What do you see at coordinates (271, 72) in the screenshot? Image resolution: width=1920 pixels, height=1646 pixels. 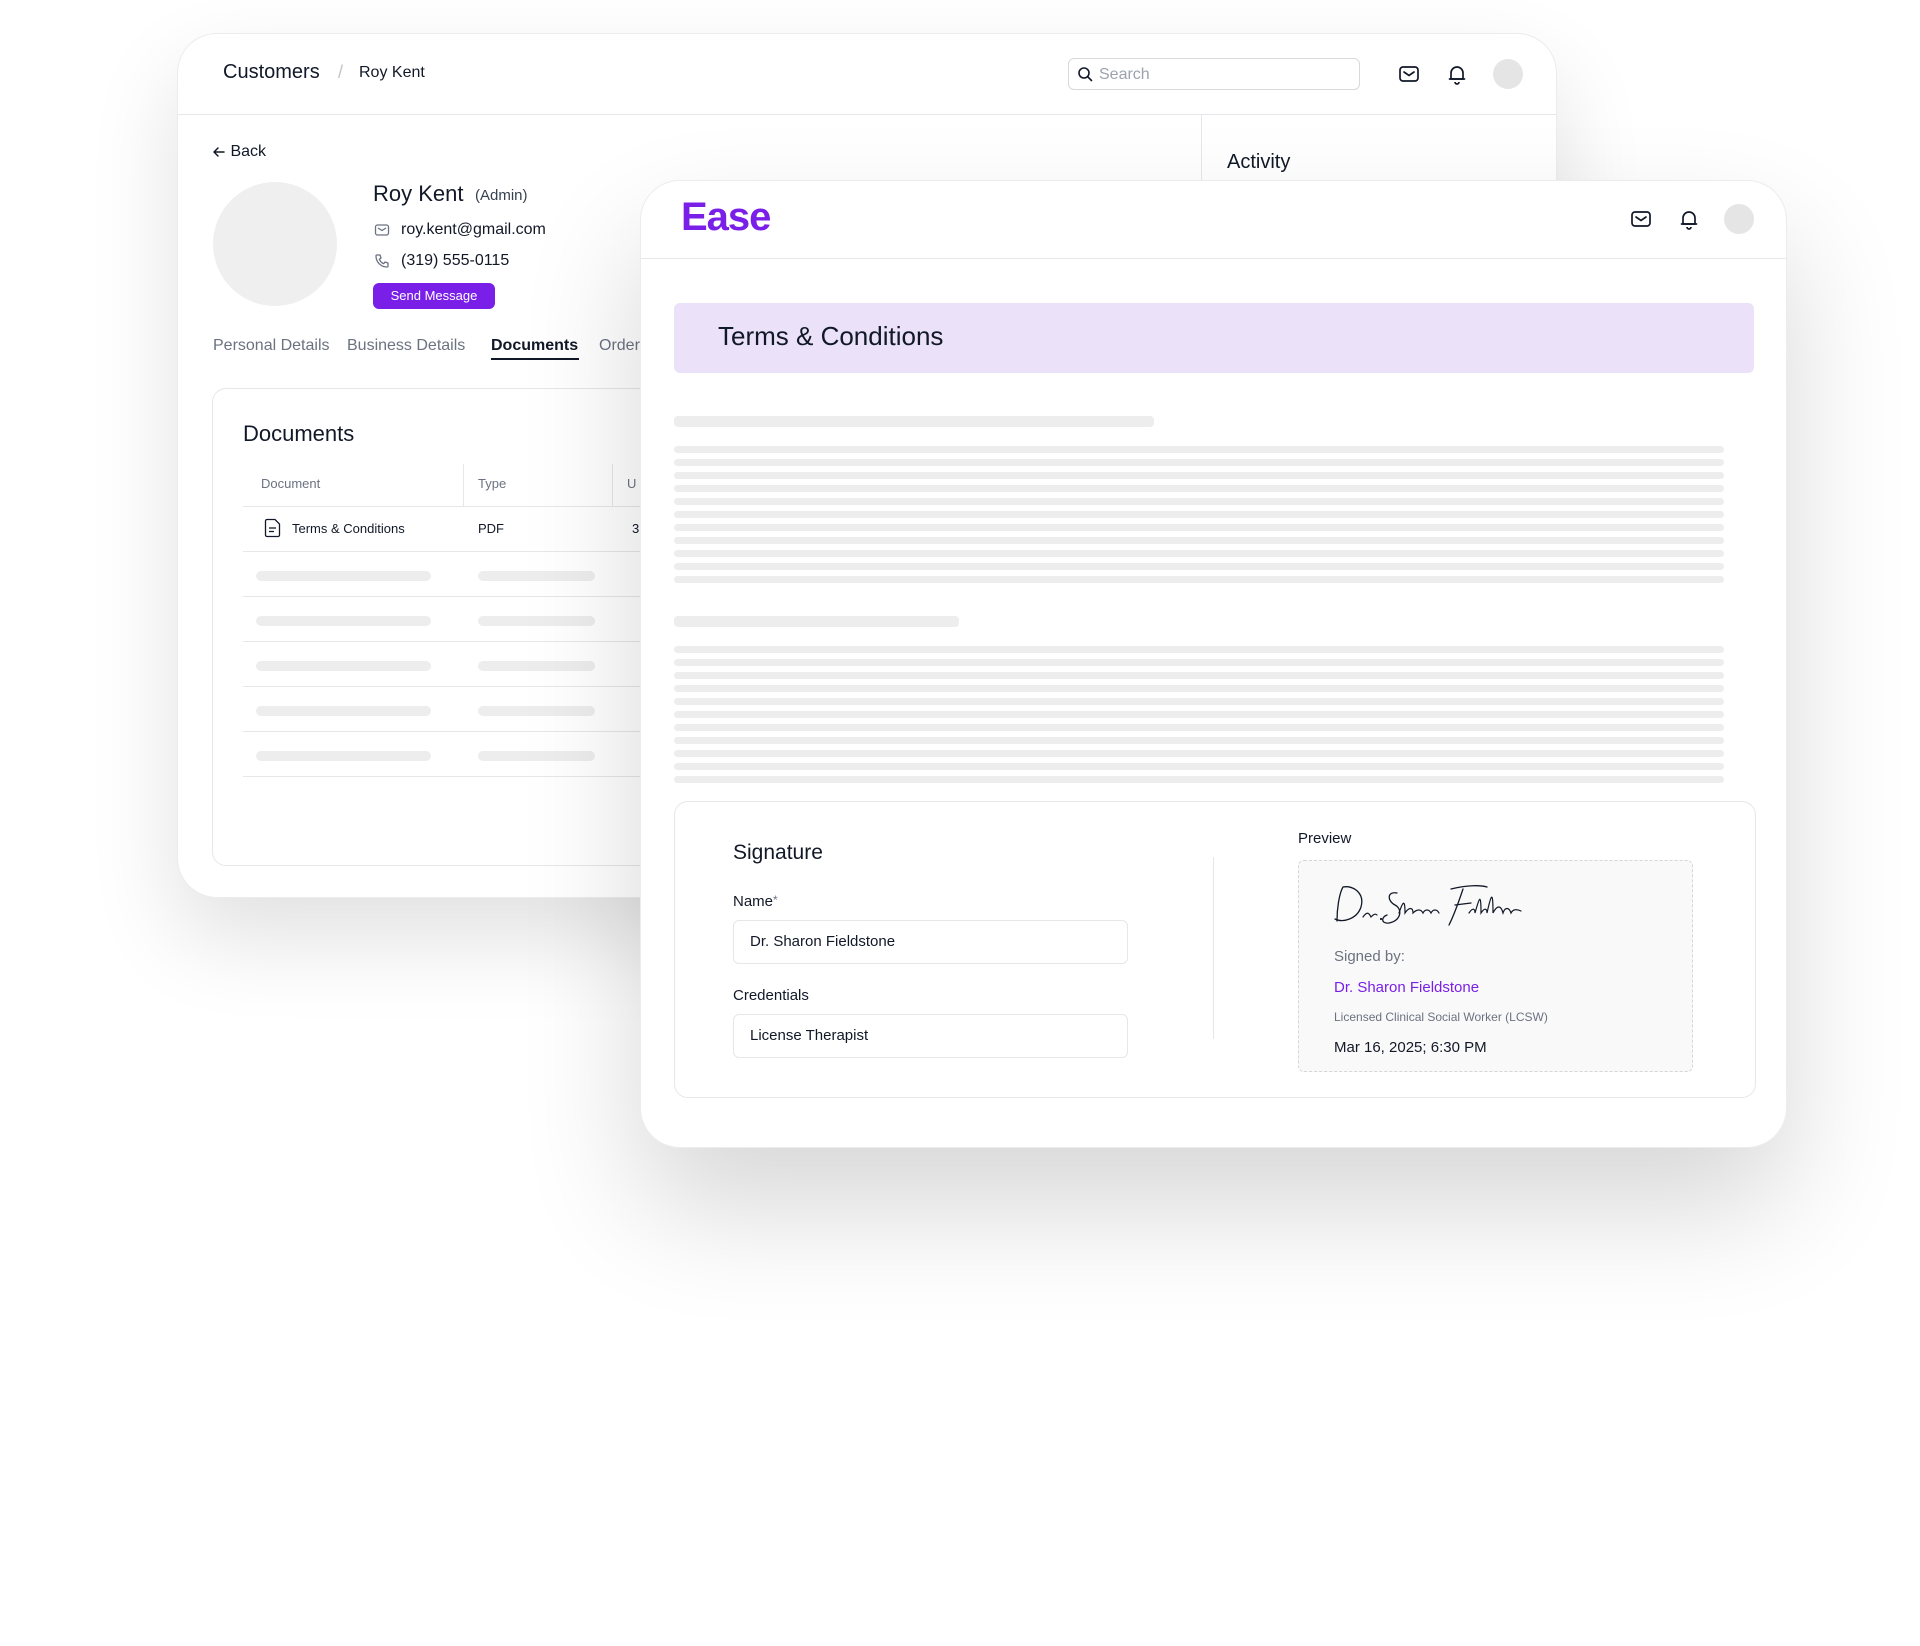 I see `breadcrumb-customers: Customers` at bounding box center [271, 72].